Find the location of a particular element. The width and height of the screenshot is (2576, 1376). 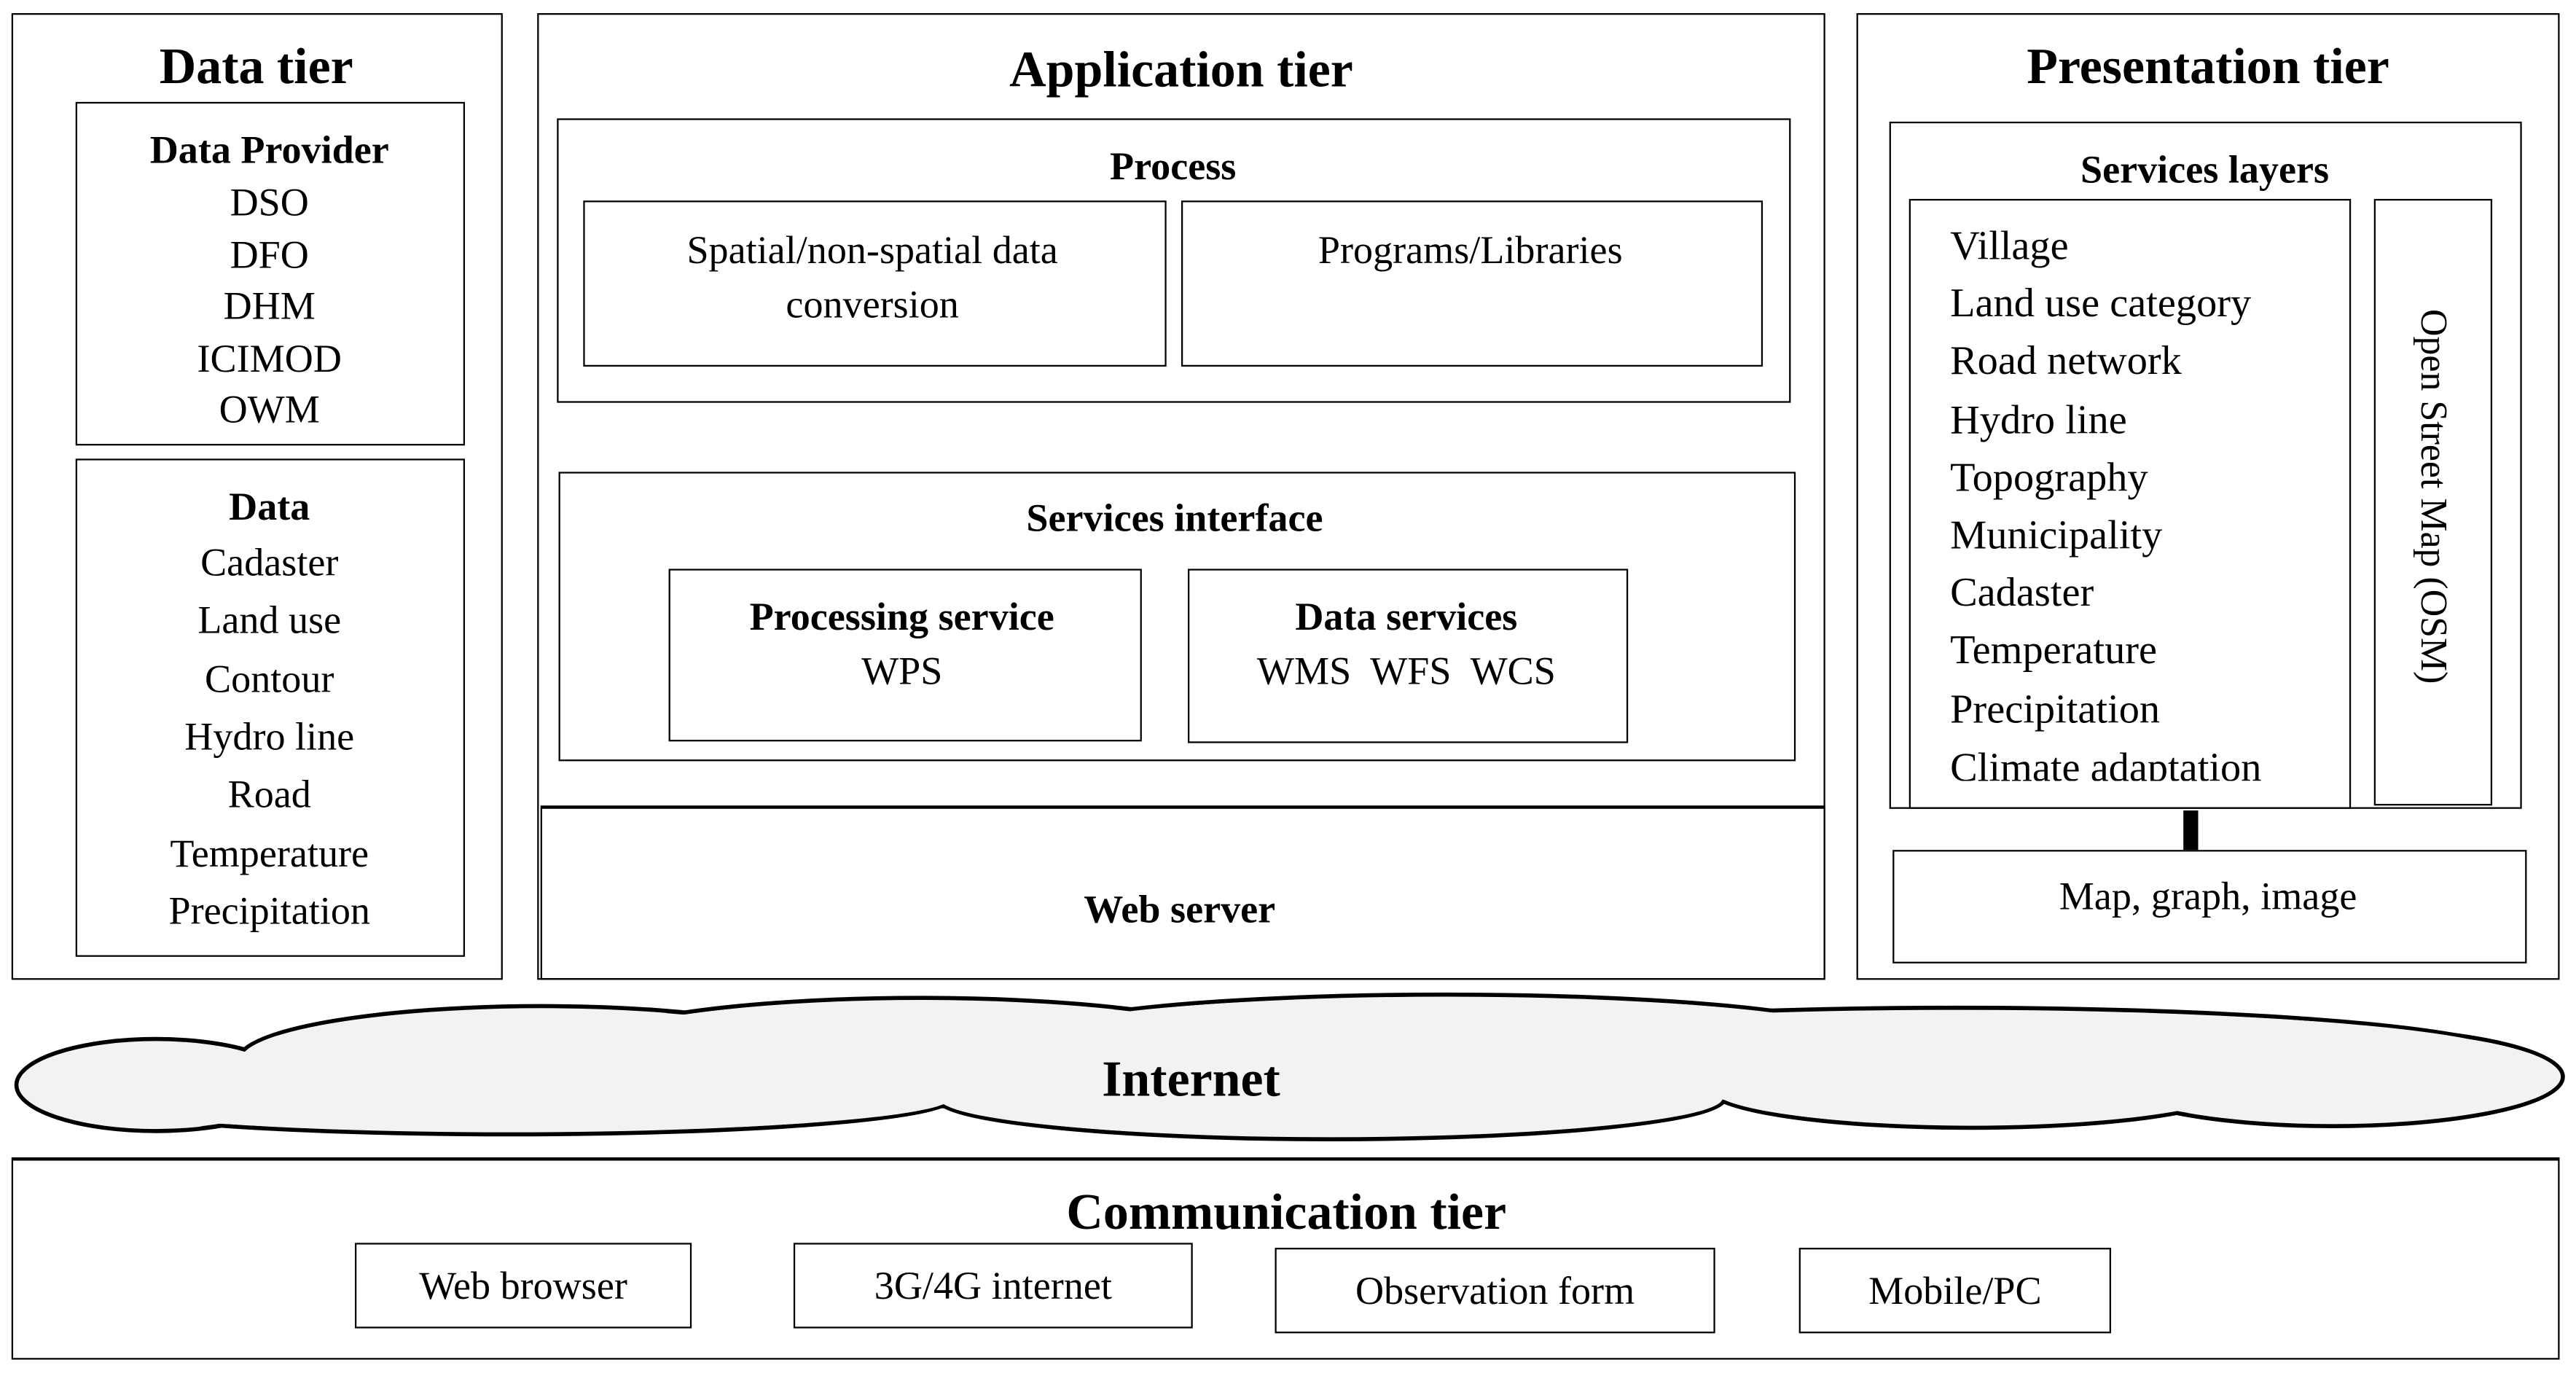

data-provider-item: ICIMOD is located at coordinates (269, 359).